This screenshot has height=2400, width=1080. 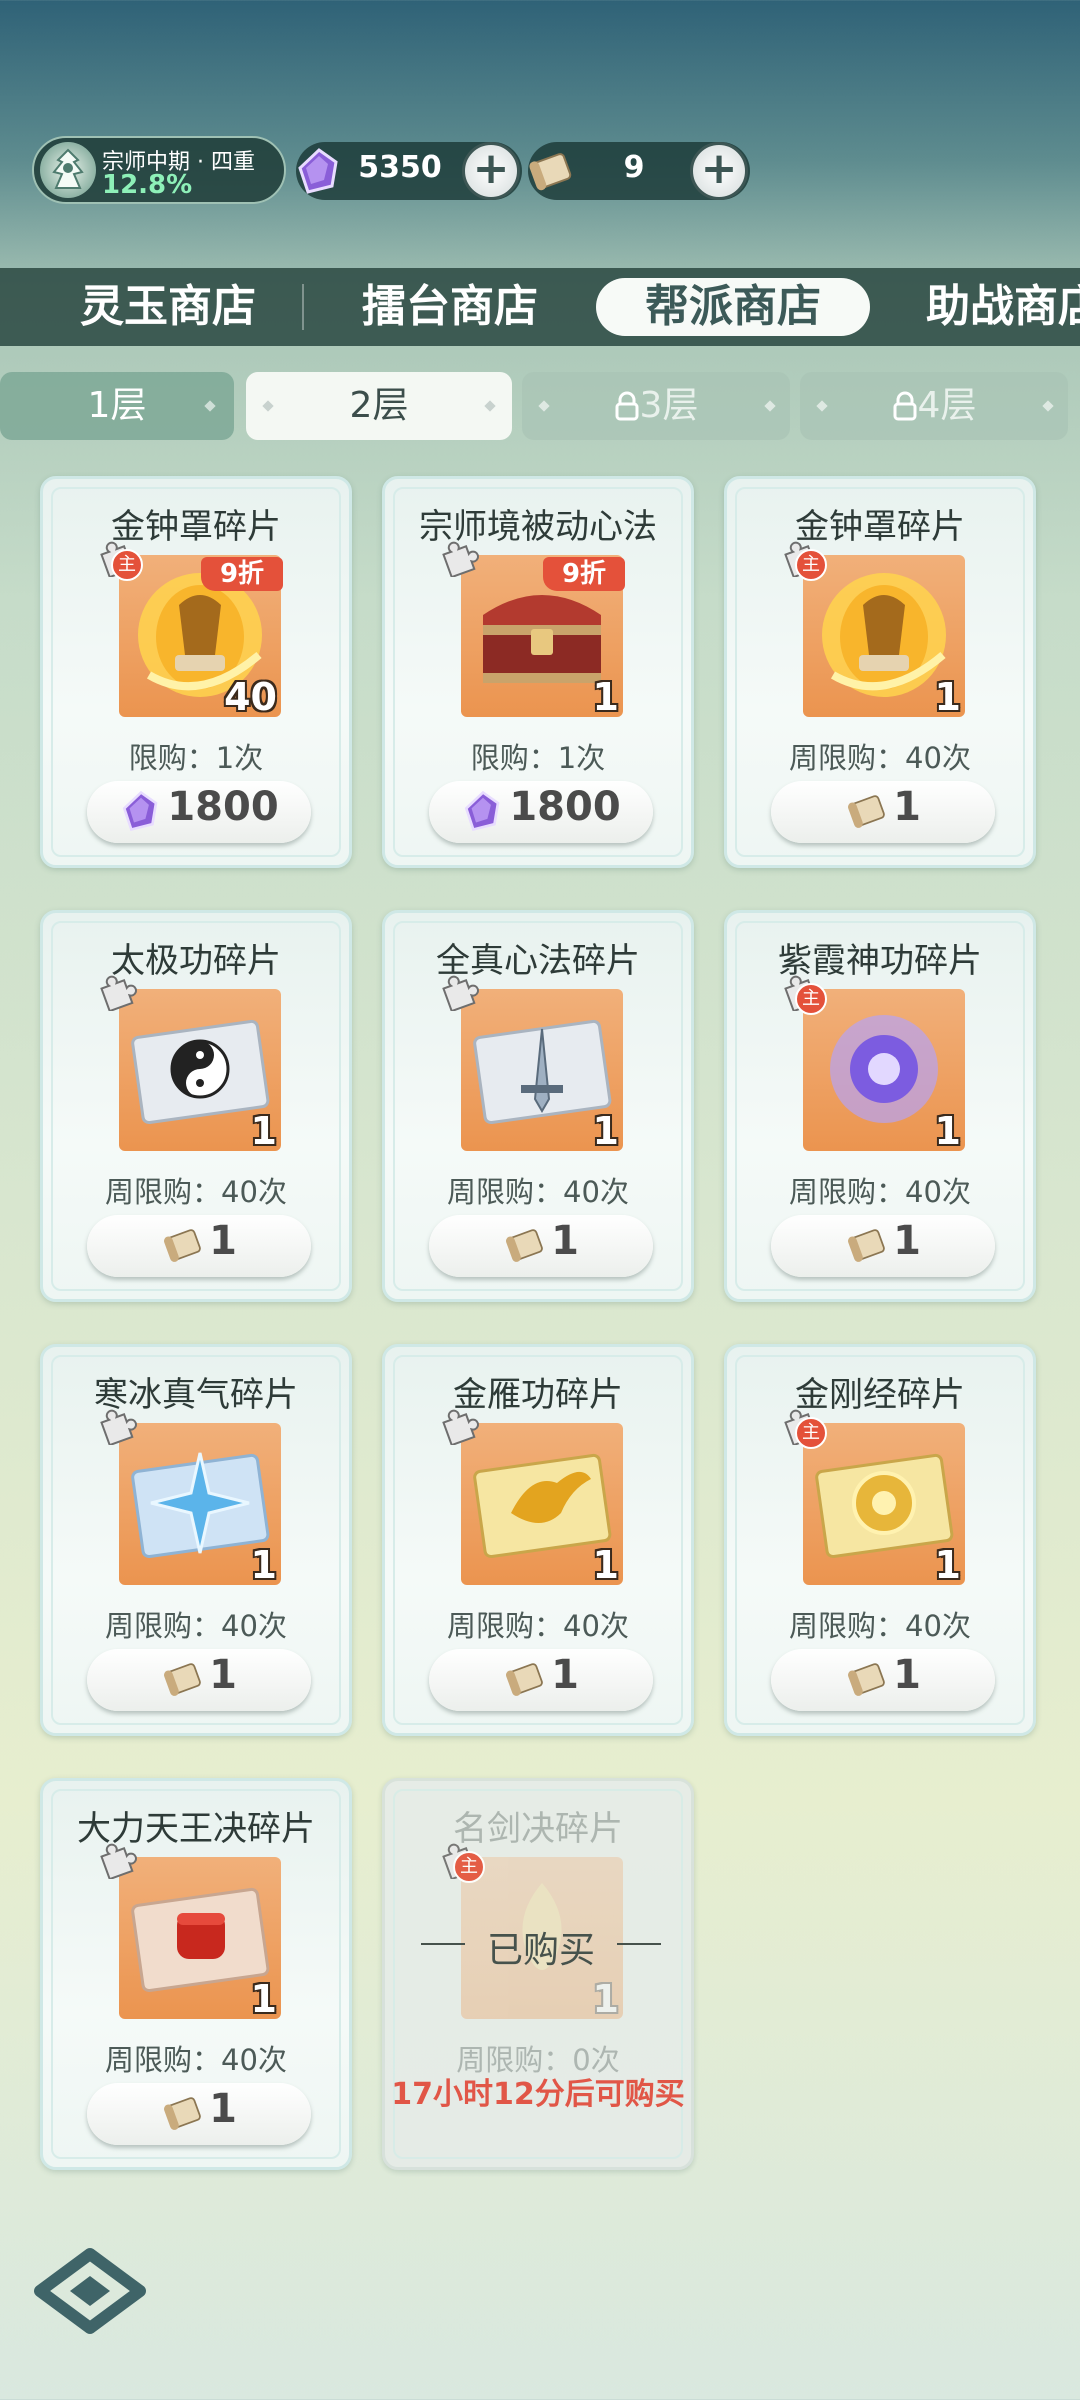 What do you see at coordinates (639, 171) in the screenshot?
I see `token-currency: 9 +` at bounding box center [639, 171].